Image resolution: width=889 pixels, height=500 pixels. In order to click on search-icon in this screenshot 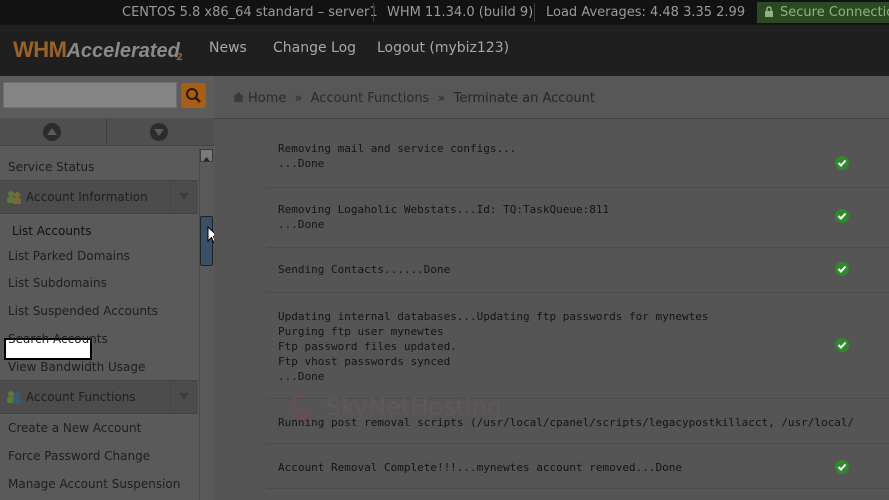, I will do `click(193, 95)`.